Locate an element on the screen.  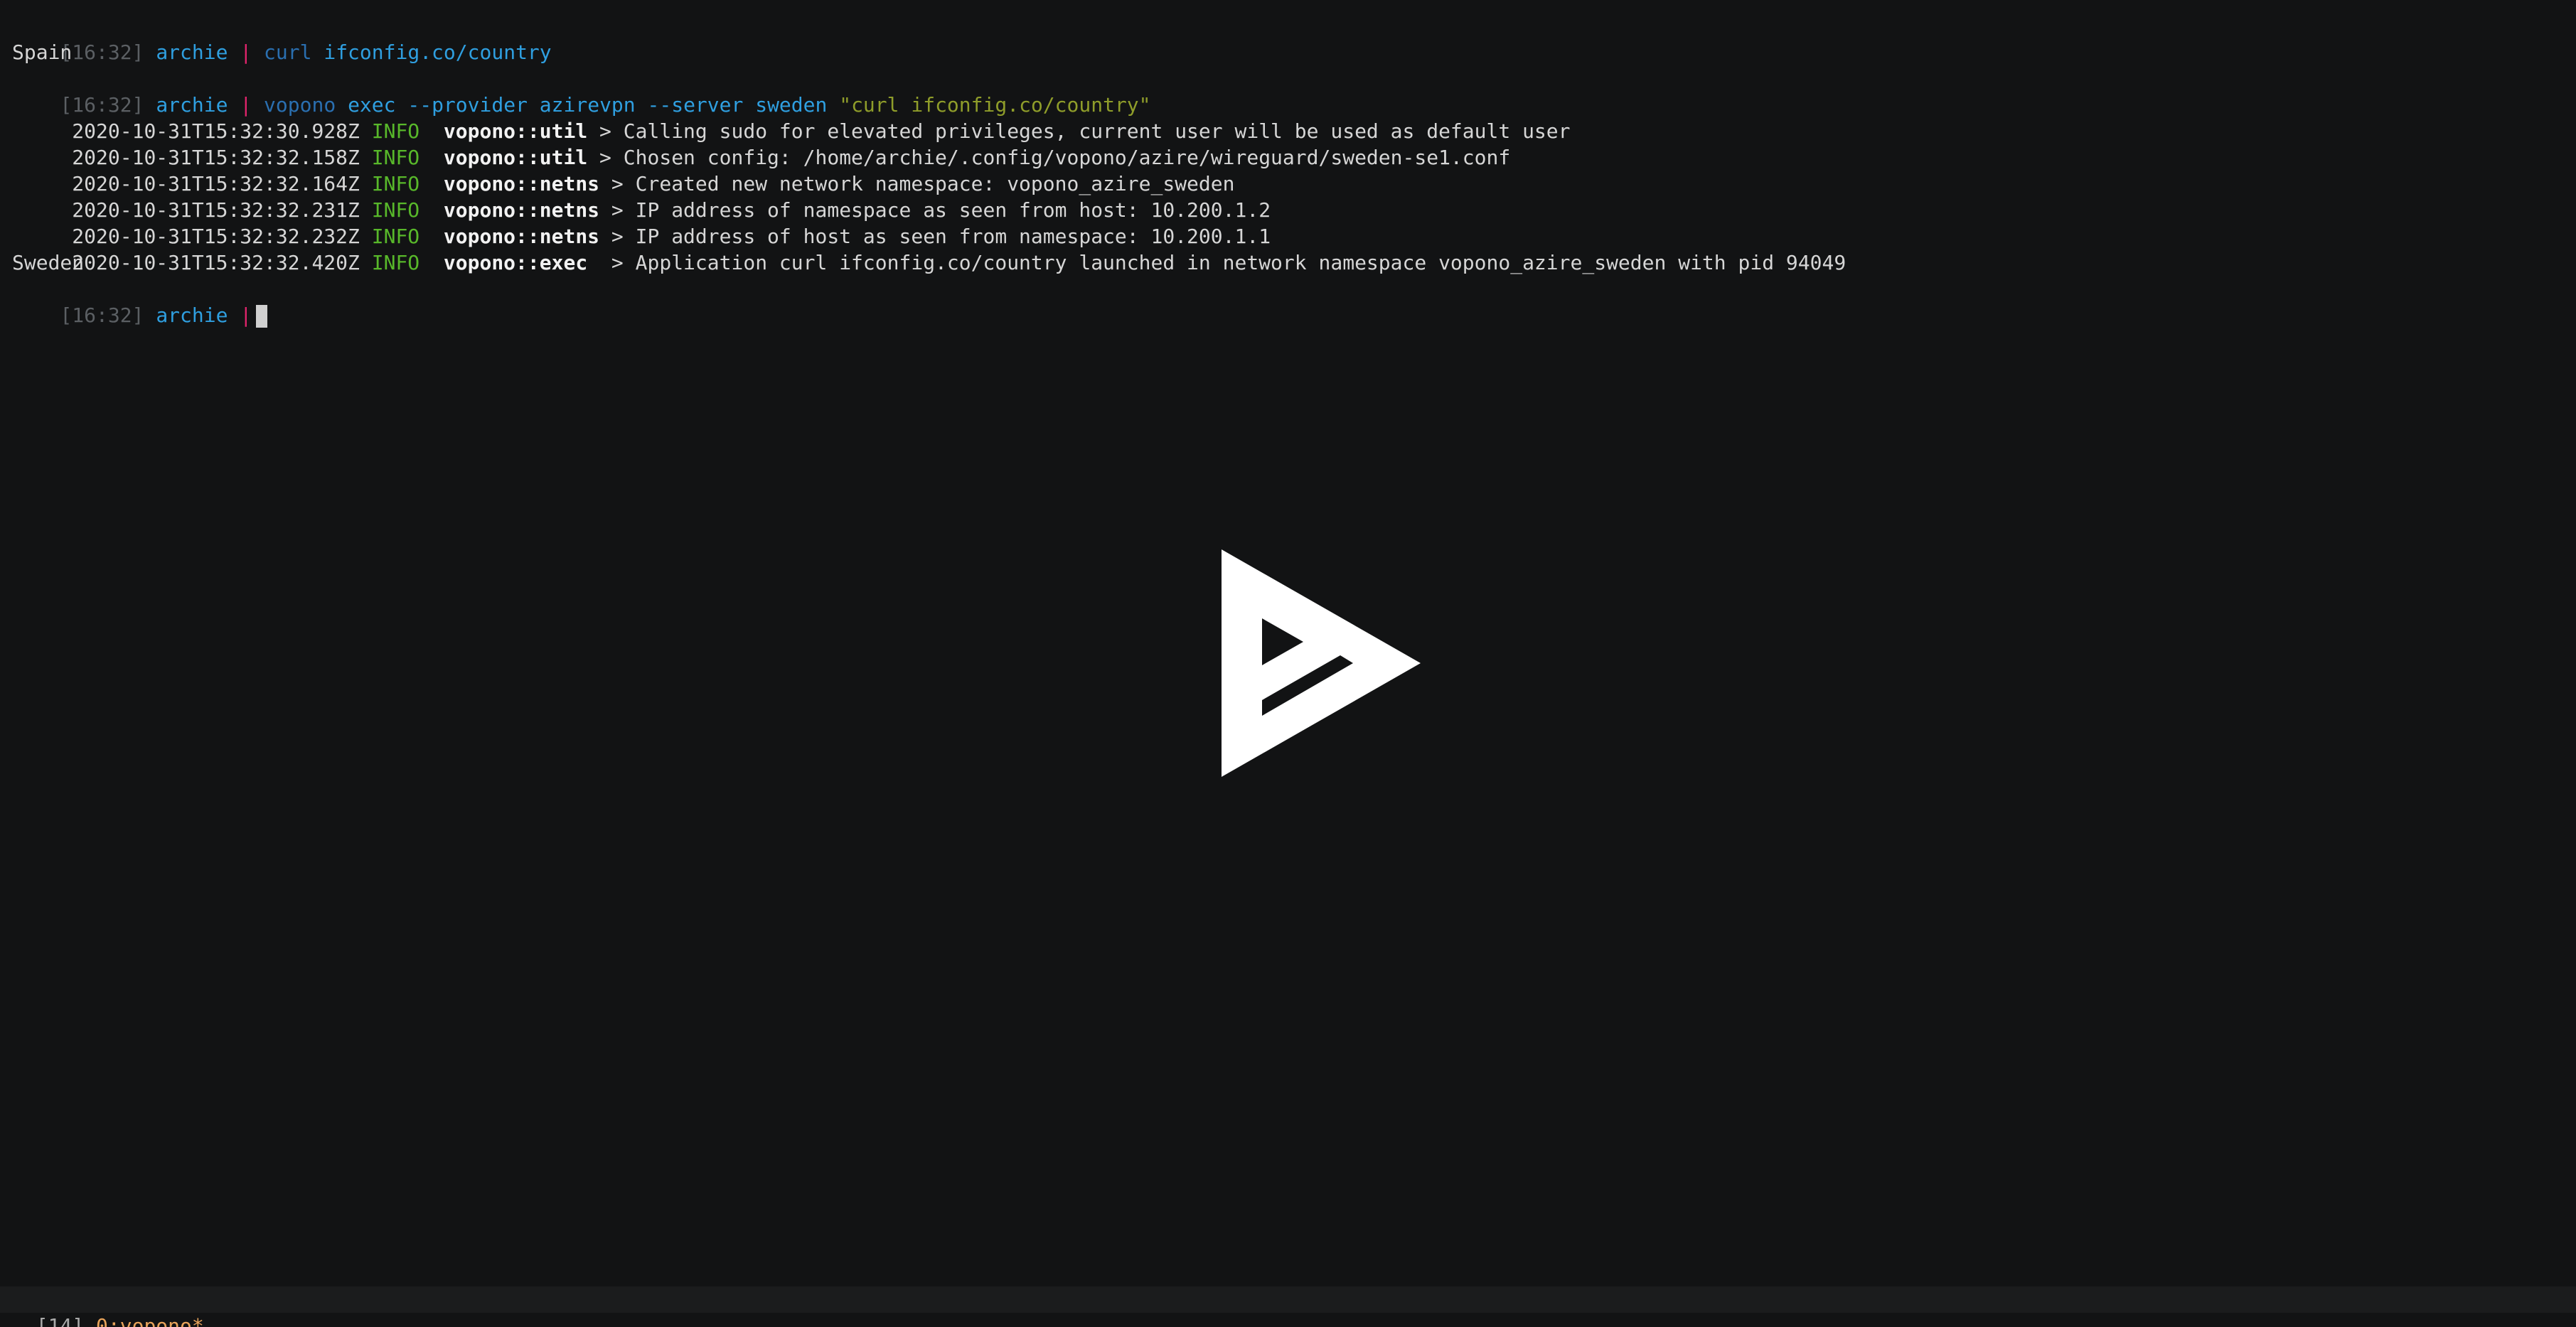
terminal-cursor is located at coordinates (262, 316).